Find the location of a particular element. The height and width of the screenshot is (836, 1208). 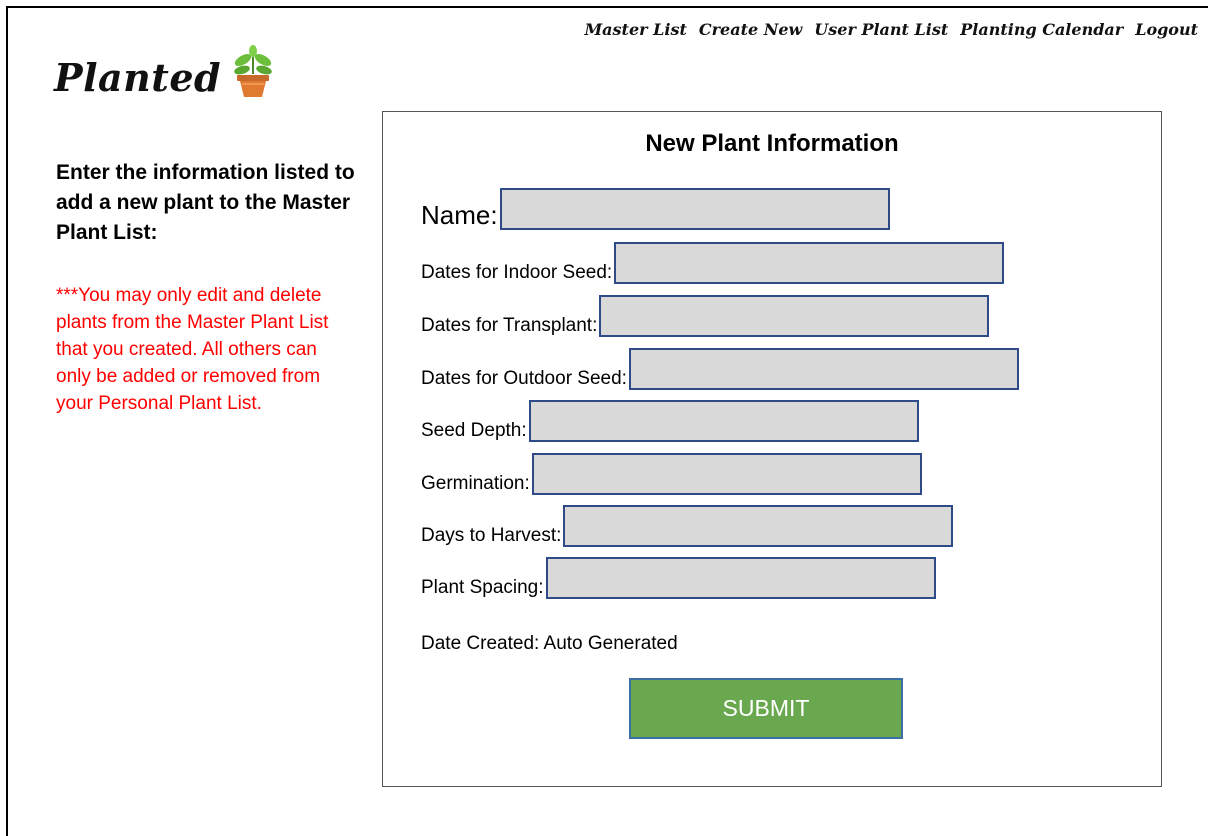

nav-planting-calendar: Planting Calendar is located at coordinates (1041, 29).